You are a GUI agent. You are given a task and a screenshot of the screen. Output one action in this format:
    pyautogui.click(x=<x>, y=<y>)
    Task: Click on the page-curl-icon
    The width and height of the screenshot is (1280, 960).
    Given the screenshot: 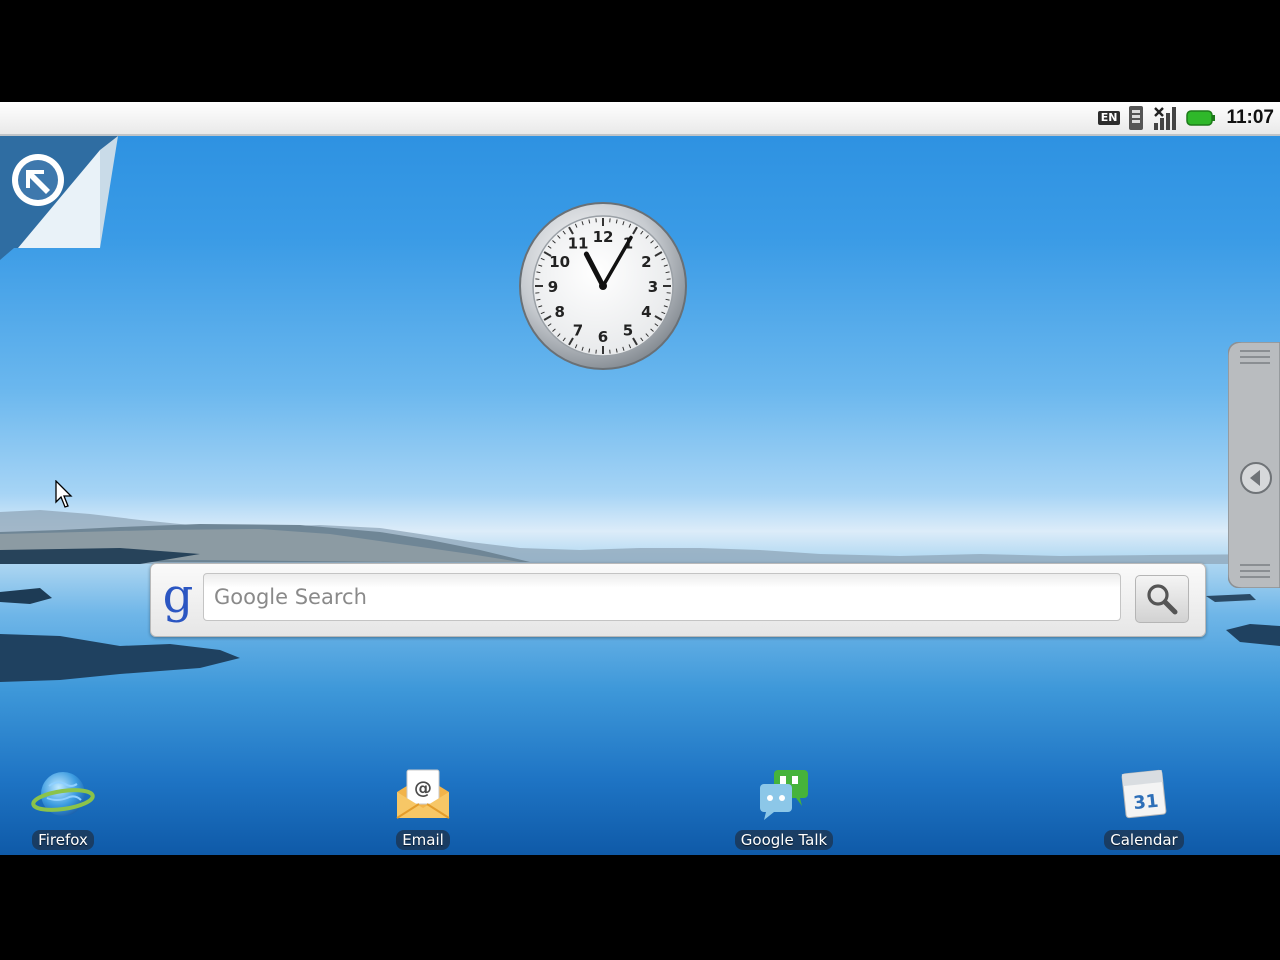 What is the action you would take?
    pyautogui.click(x=59, y=198)
    